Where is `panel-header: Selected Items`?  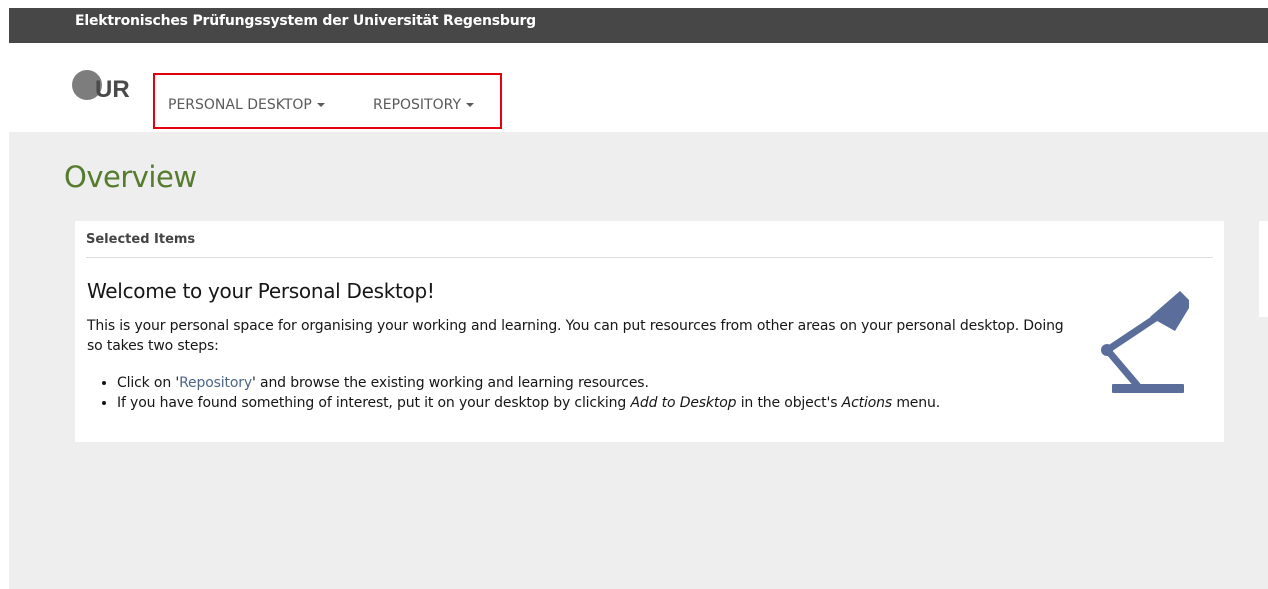 panel-header: Selected Items is located at coordinates (649, 245).